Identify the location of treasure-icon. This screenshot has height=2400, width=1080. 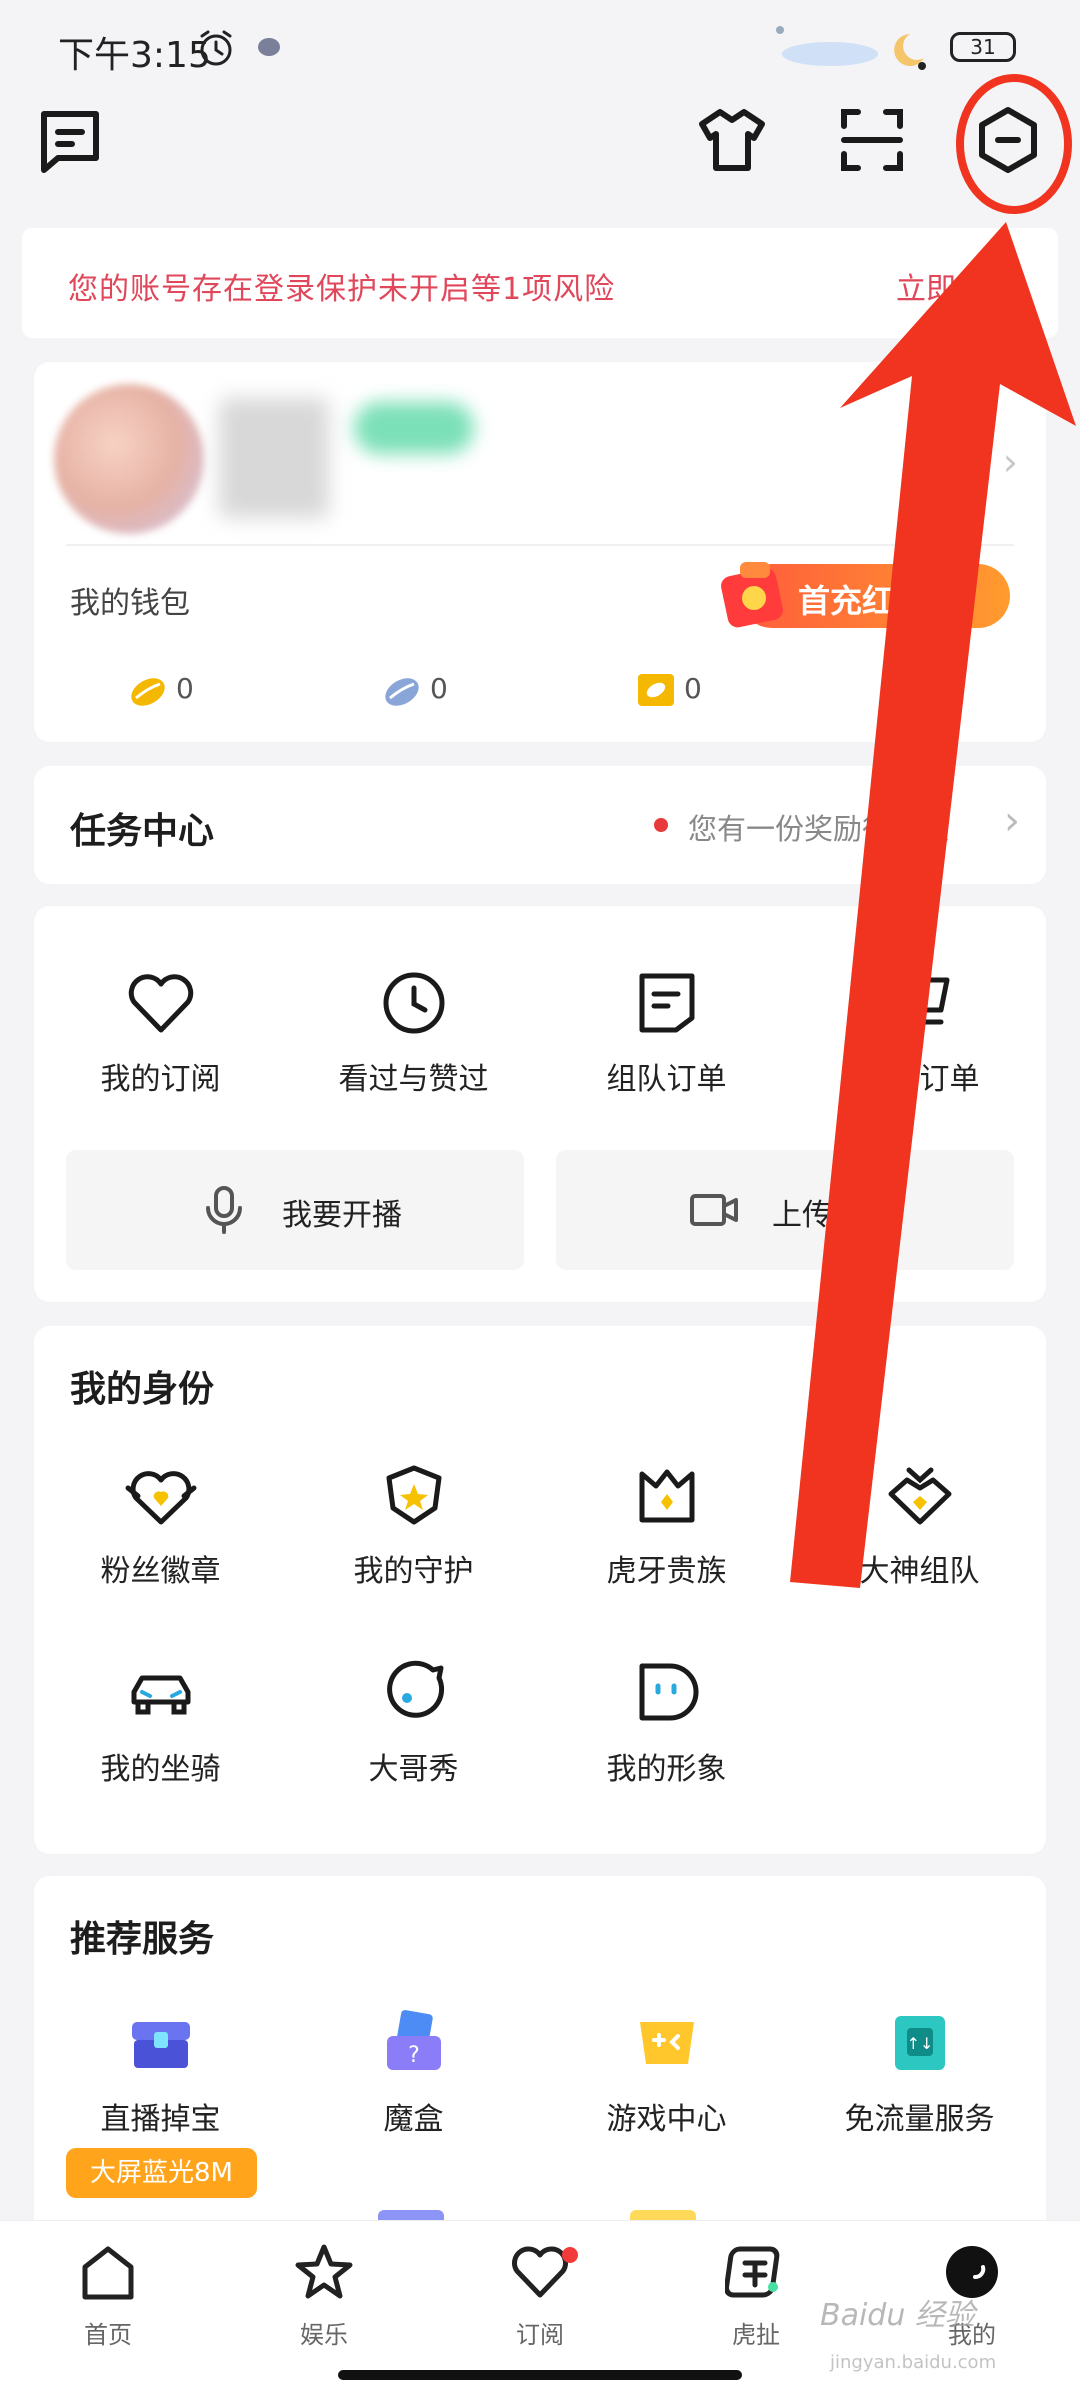
(160, 2045).